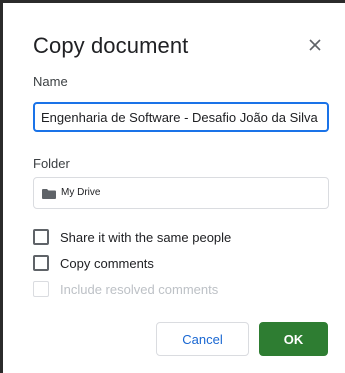 This screenshot has width=345, height=373. Describe the element at coordinates (41, 237) in the screenshot. I see `share-checkbox` at that location.